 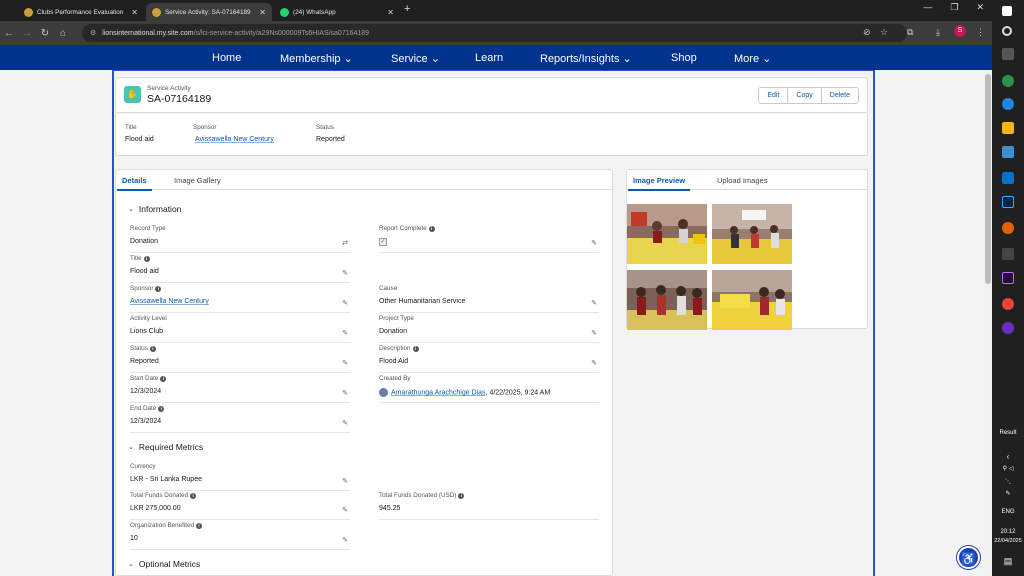 I want to click on nav-more: More ⌄, so click(x=752, y=58).